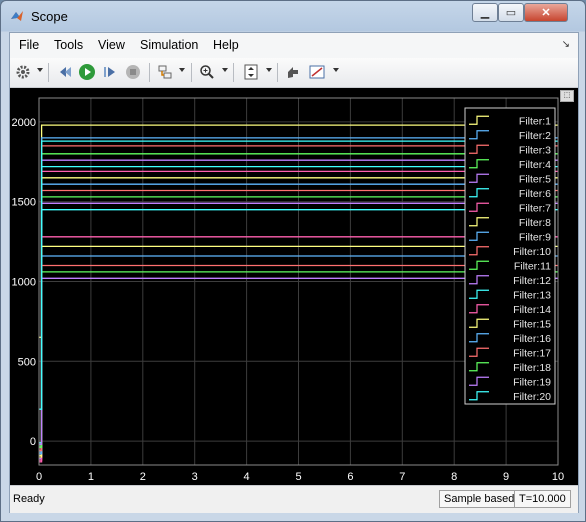  What do you see at coordinates (535, 179) in the screenshot?
I see `legend-label: Filter:5` at bounding box center [535, 179].